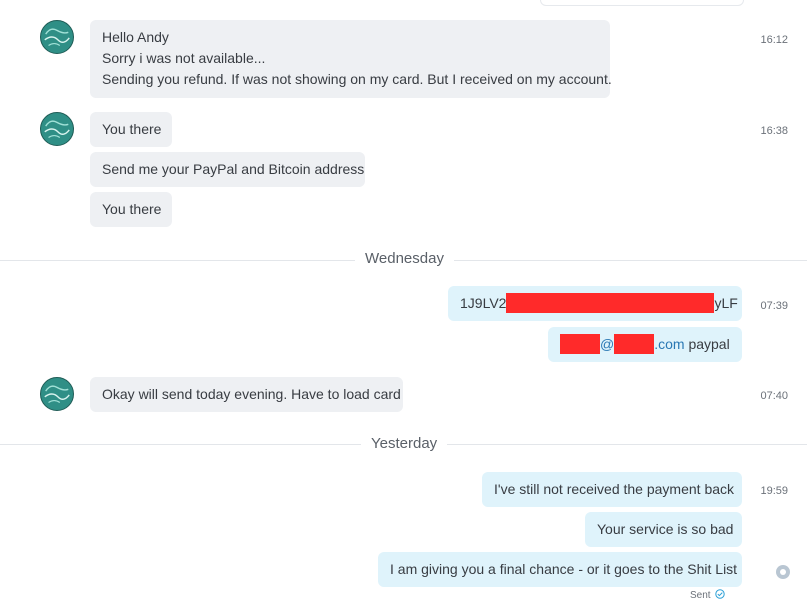  What do you see at coordinates (404, 443) in the screenshot?
I see `day-label: Yesterday` at bounding box center [404, 443].